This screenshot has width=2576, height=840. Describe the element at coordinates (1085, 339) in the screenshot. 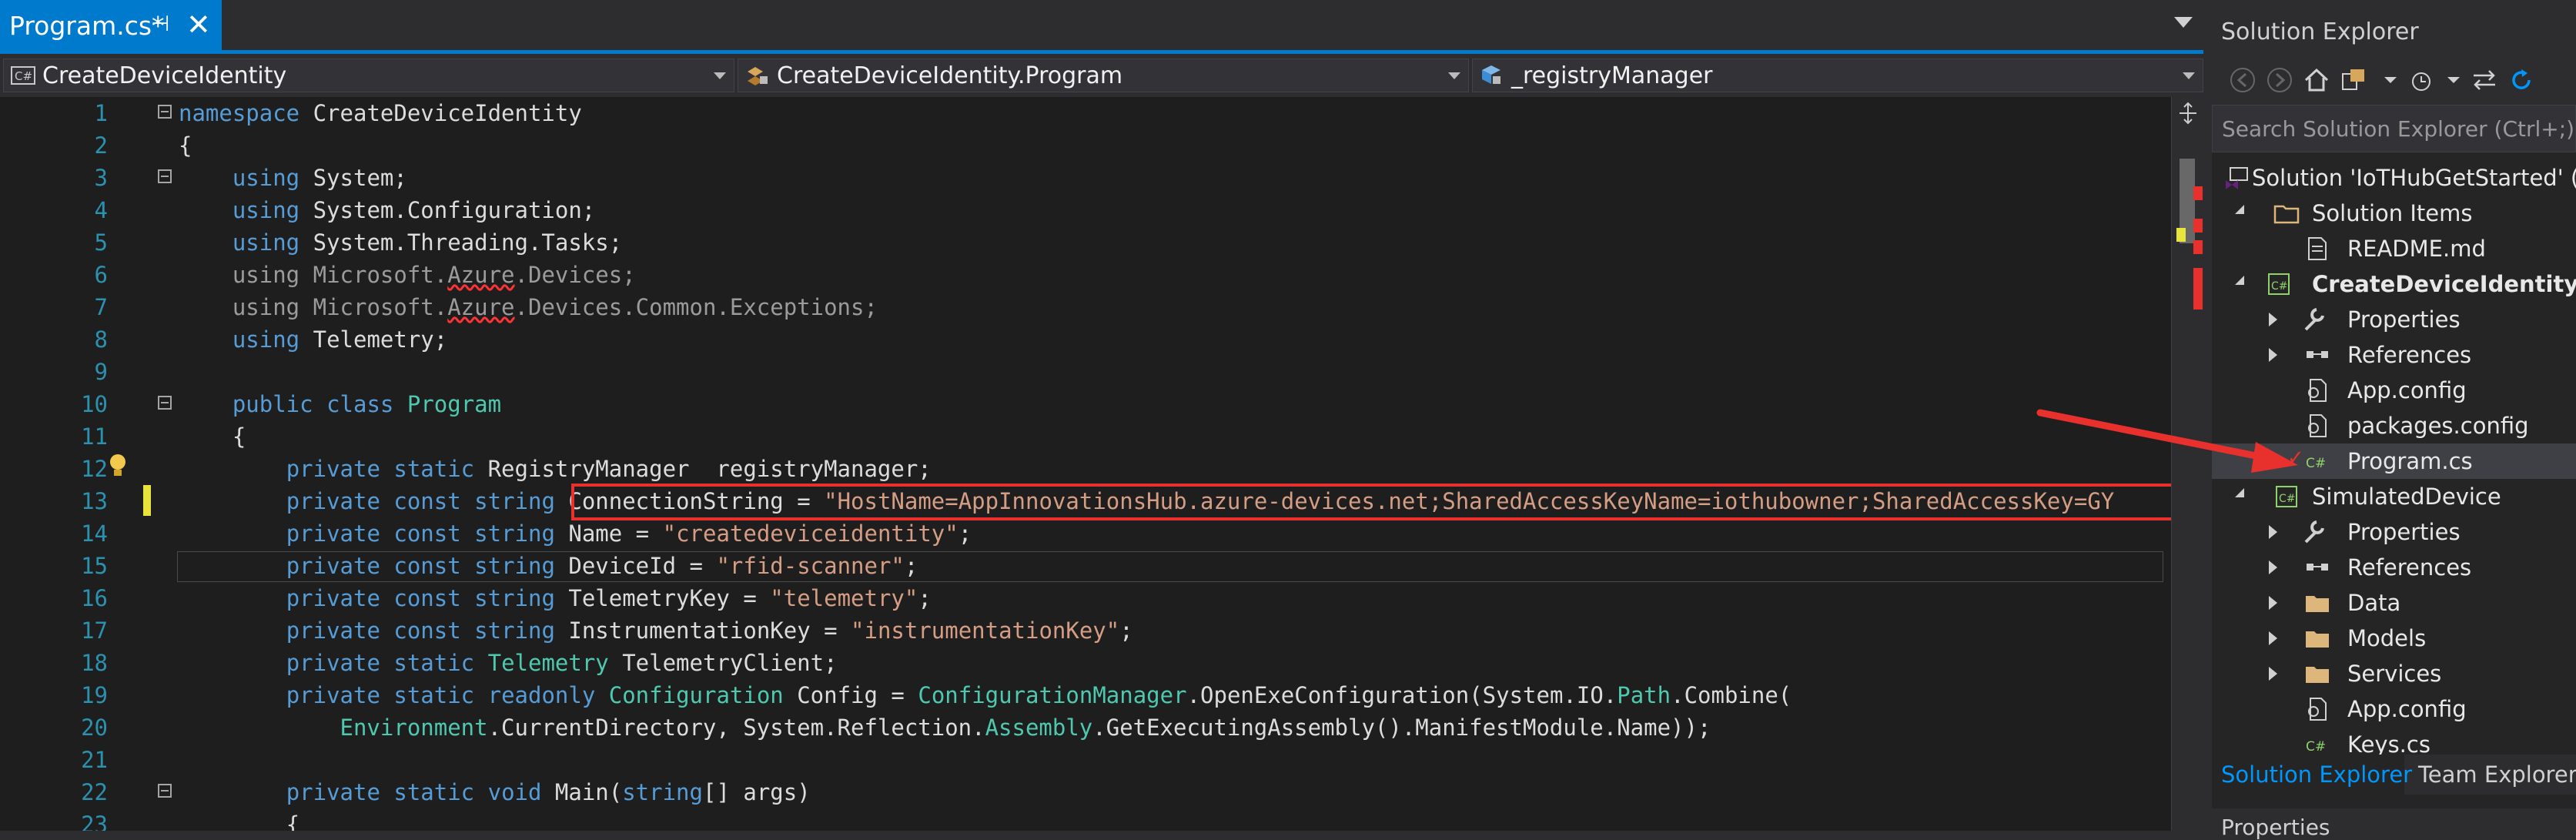

I see `code-line: 8 using Telemetry;` at that location.